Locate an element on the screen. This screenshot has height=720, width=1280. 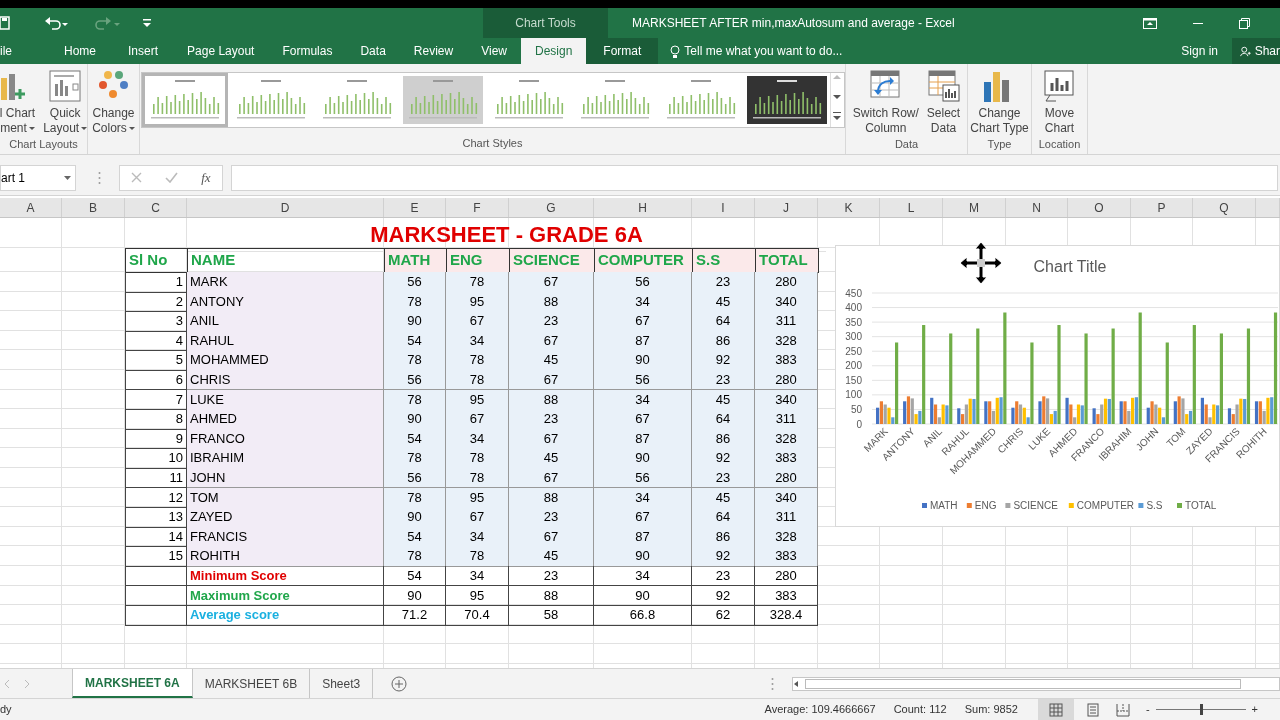
legend-item: S.S is located at coordinates (1150, 505).